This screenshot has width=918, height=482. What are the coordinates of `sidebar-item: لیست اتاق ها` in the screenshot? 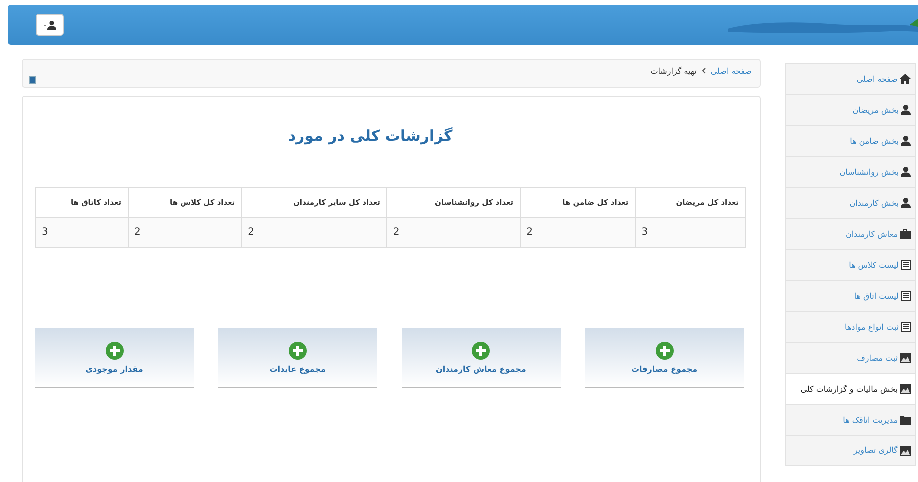 It's located at (850, 295).